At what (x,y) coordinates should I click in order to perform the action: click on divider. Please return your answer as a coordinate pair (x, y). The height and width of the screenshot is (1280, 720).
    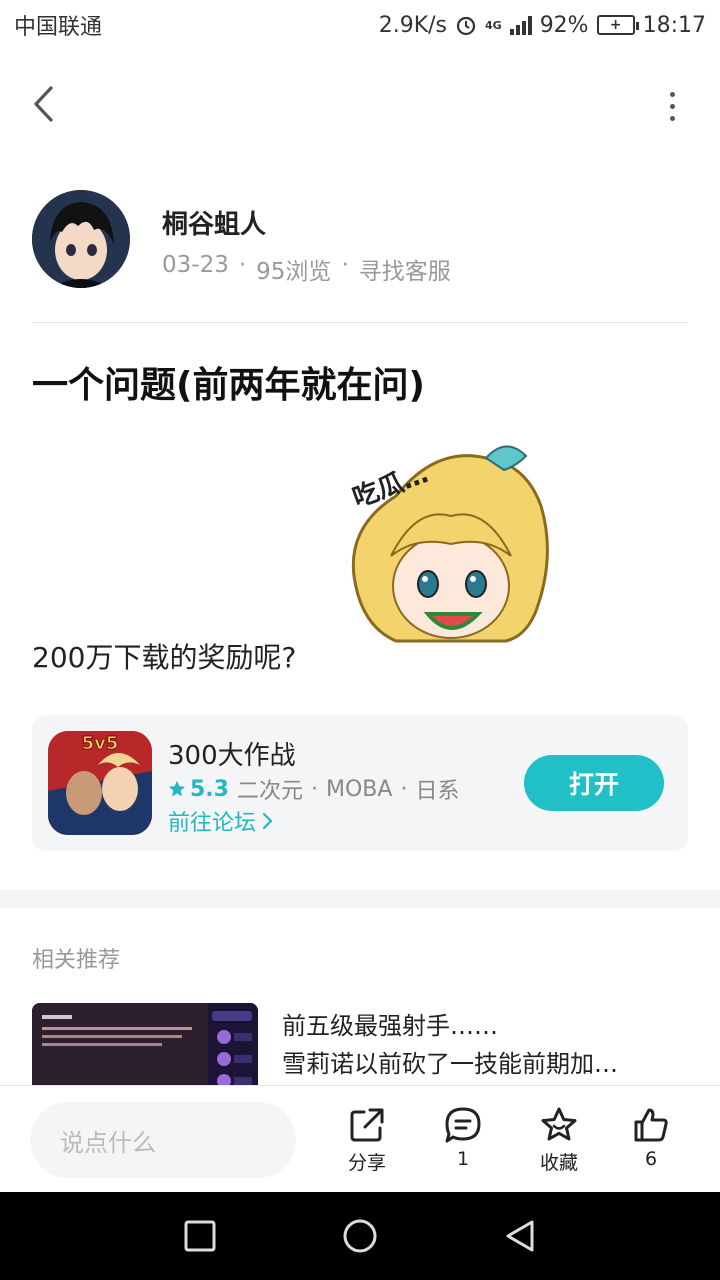
    Looking at the image, I should click on (360, 322).